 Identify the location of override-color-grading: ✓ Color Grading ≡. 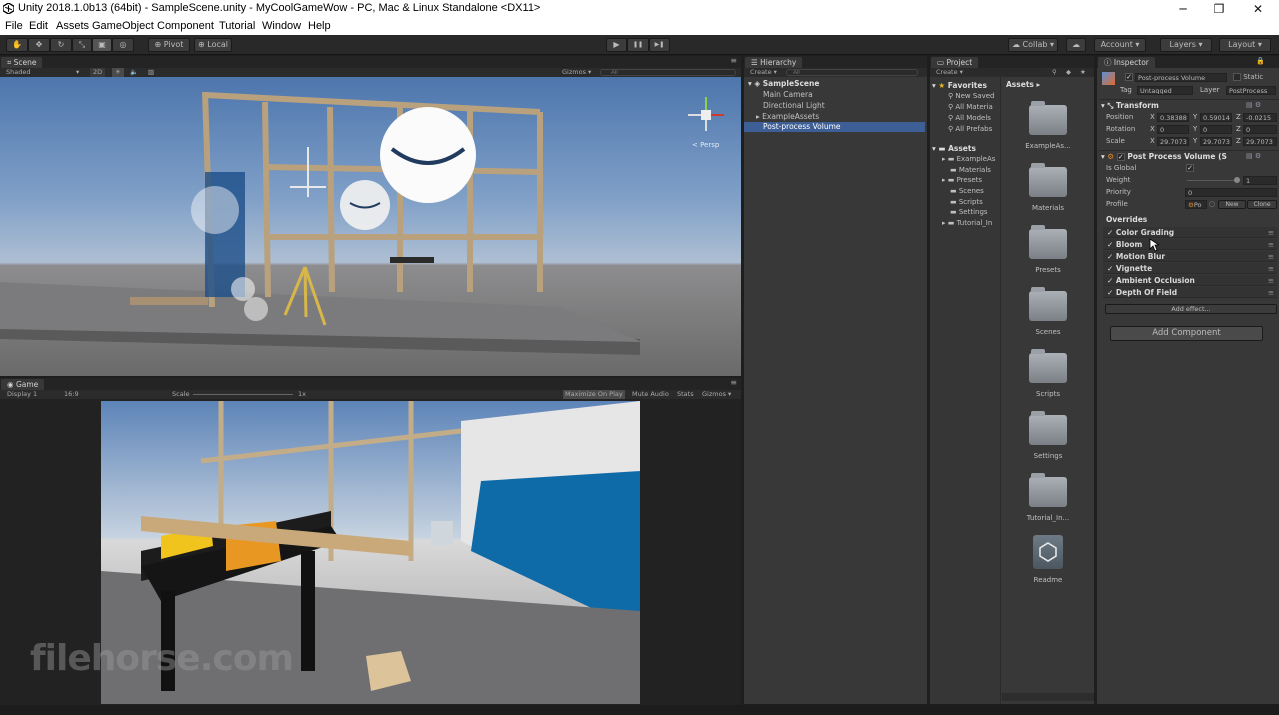
(1190, 232).